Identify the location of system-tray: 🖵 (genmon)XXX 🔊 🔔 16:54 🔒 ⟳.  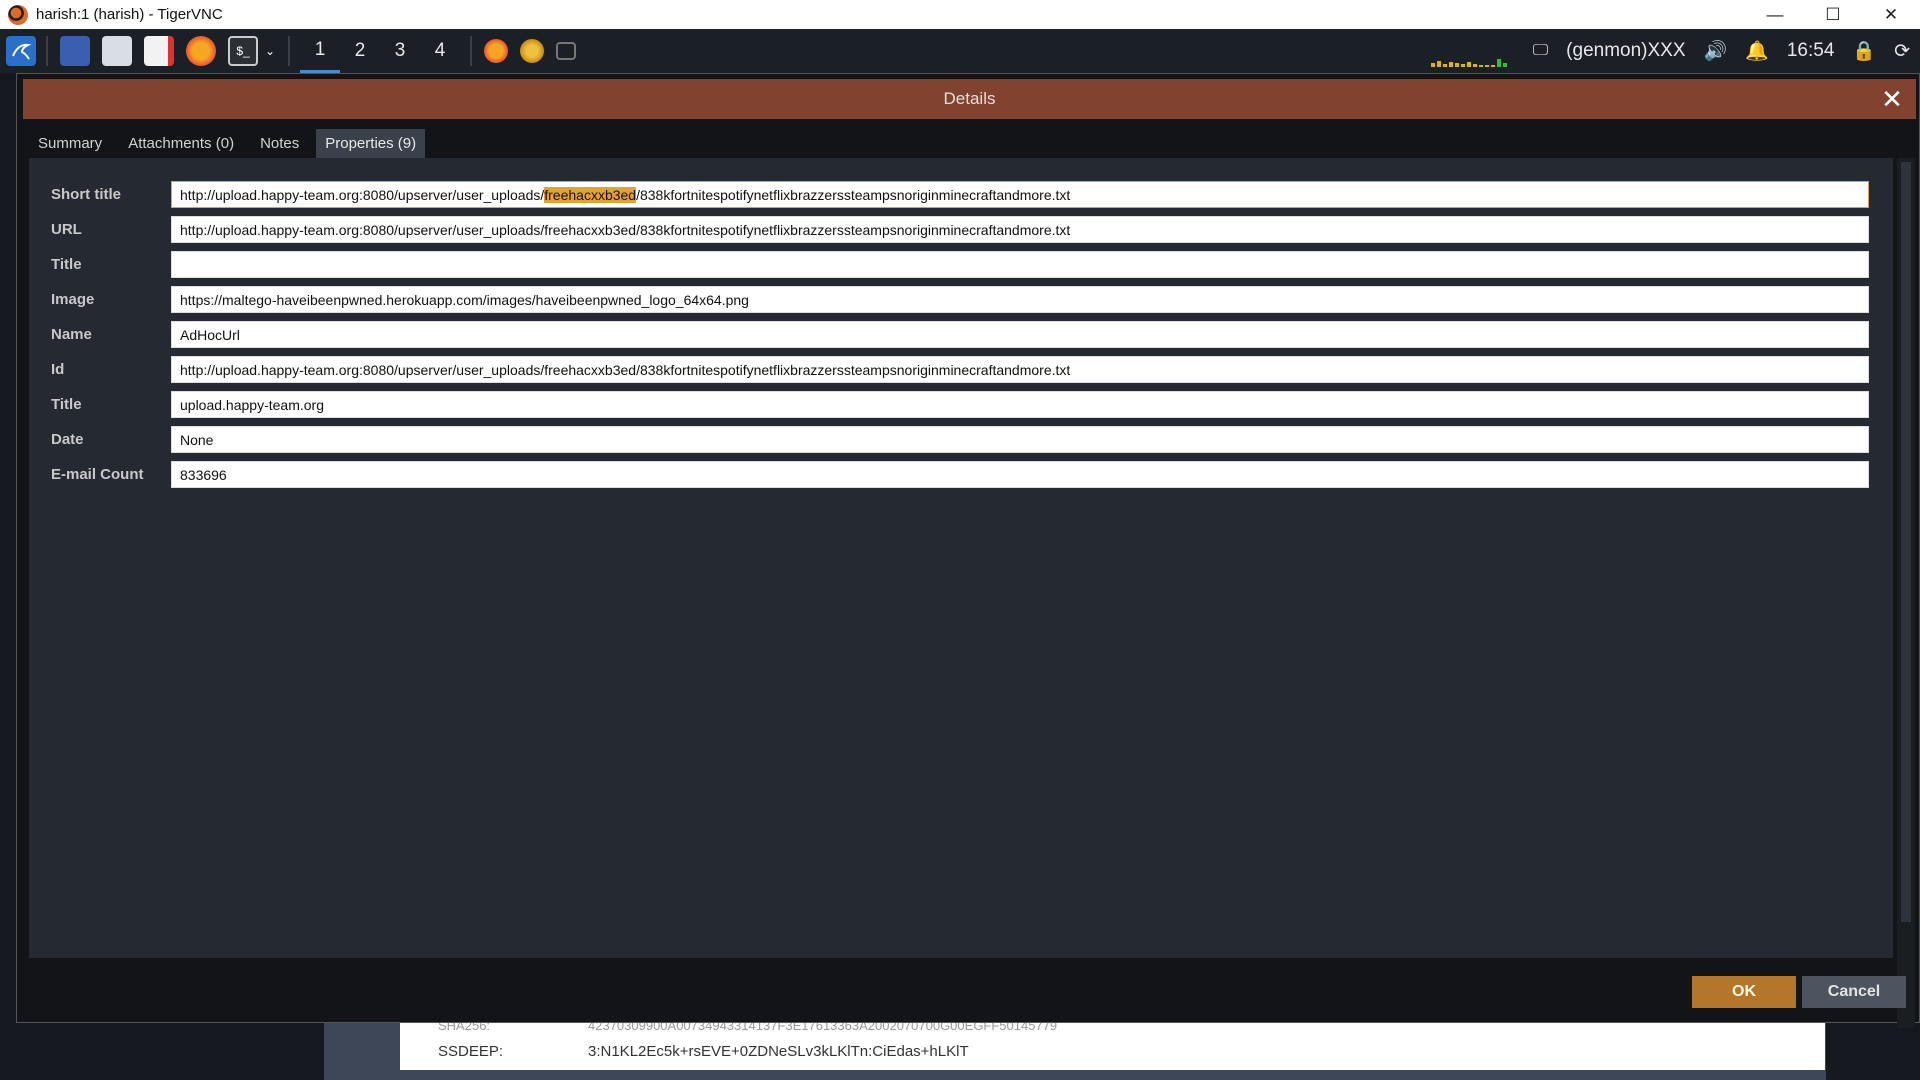
(1675, 51).